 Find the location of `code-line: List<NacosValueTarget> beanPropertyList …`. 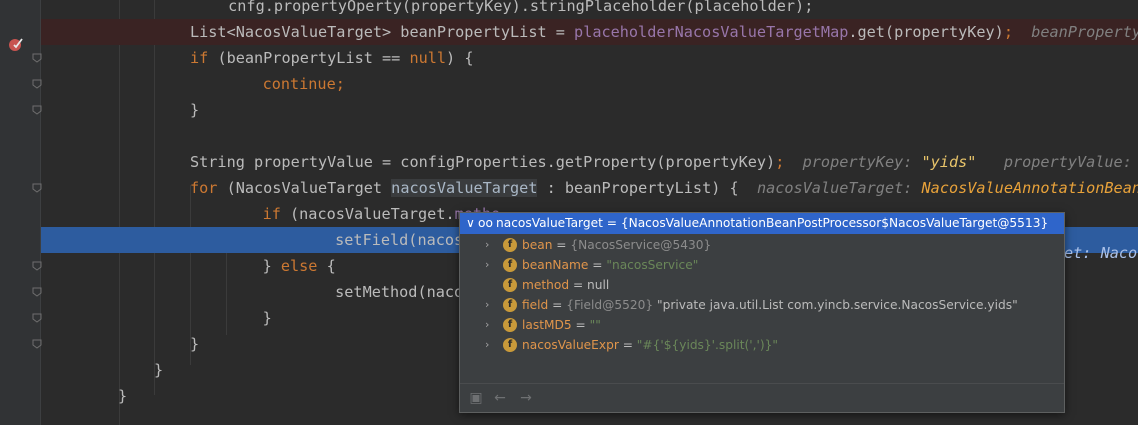

code-line: List<NacosValueTarget> beanPropertyList … is located at coordinates (589, 32).